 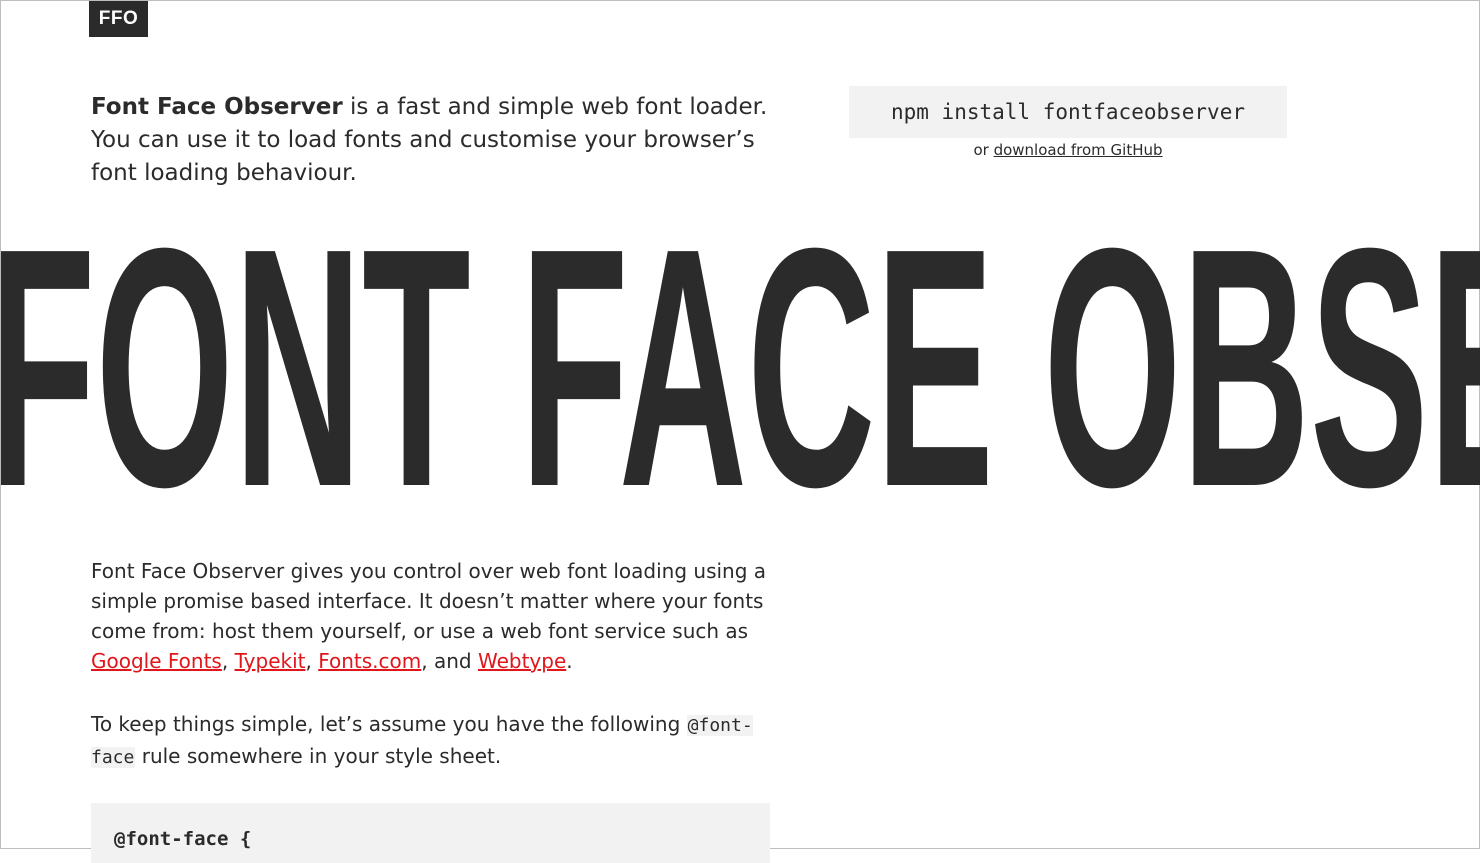 What do you see at coordinates (449, 661) in the screenshot?
I see `separator: , and` at bounding box center [449, 661].